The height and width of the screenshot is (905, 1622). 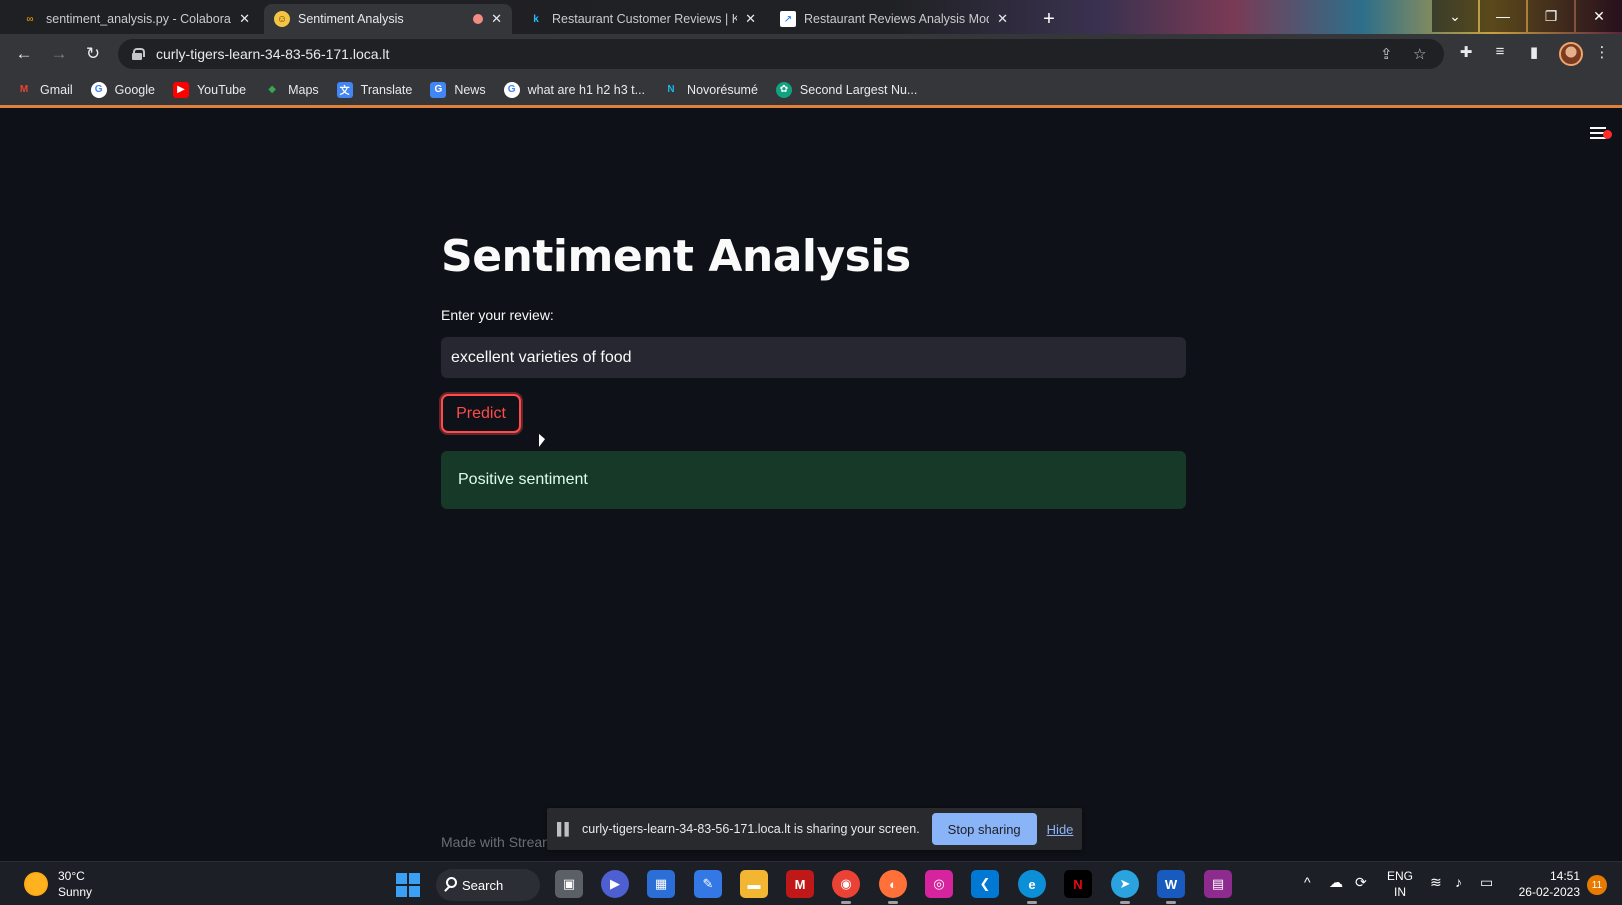 What do you see at coordinates (661, 884) in the screenshot?
I see `store-icon: ▦` at bounding box center [661, 884].